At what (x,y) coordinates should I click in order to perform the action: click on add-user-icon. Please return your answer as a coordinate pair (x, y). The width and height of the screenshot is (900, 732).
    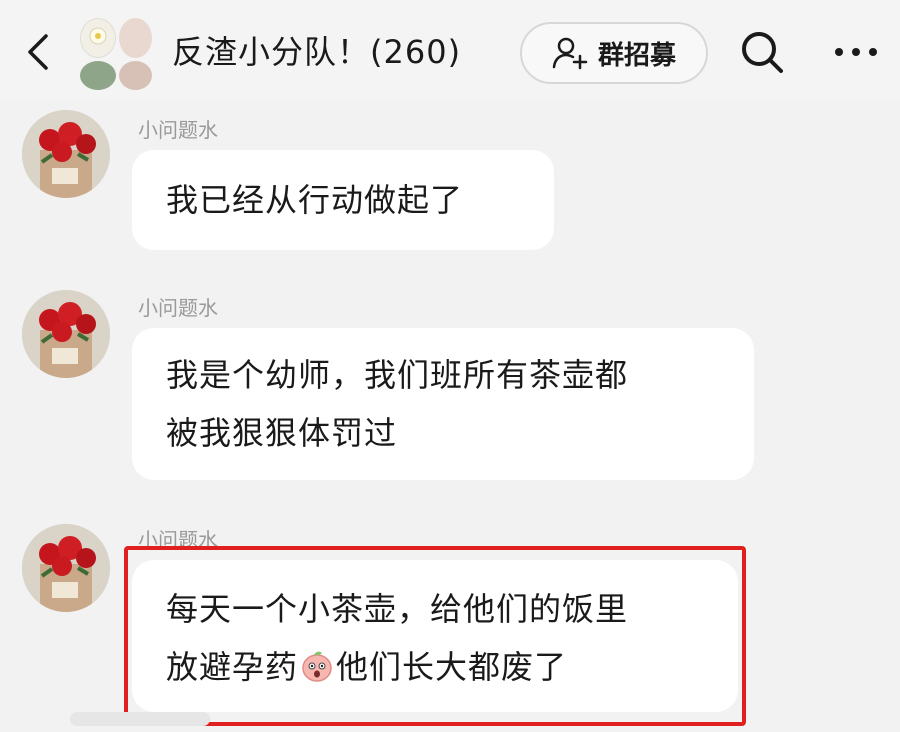
    Looking at the image, I should click on (570, 53).